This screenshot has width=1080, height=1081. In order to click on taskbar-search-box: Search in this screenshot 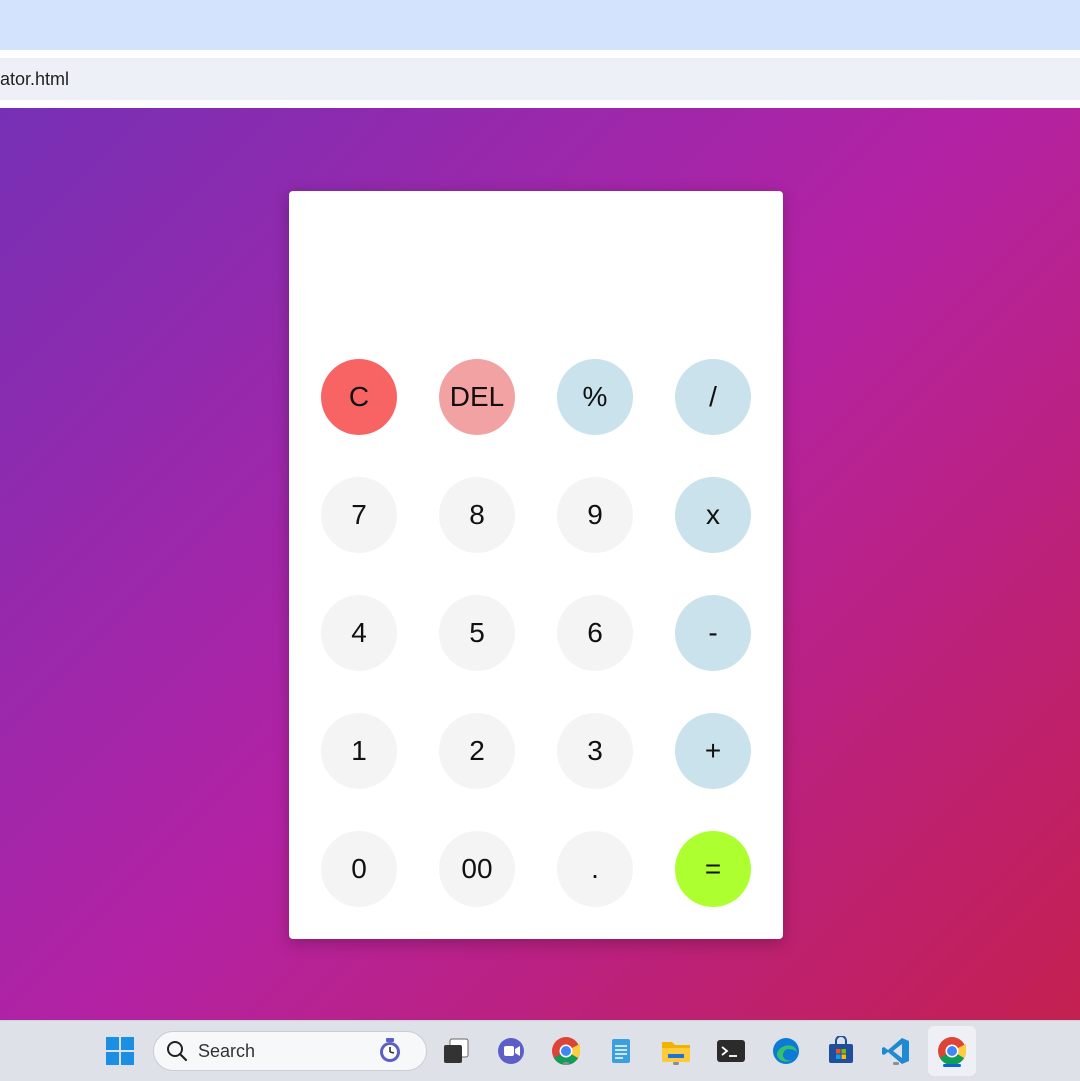, I will do `click(290, 1051)`.